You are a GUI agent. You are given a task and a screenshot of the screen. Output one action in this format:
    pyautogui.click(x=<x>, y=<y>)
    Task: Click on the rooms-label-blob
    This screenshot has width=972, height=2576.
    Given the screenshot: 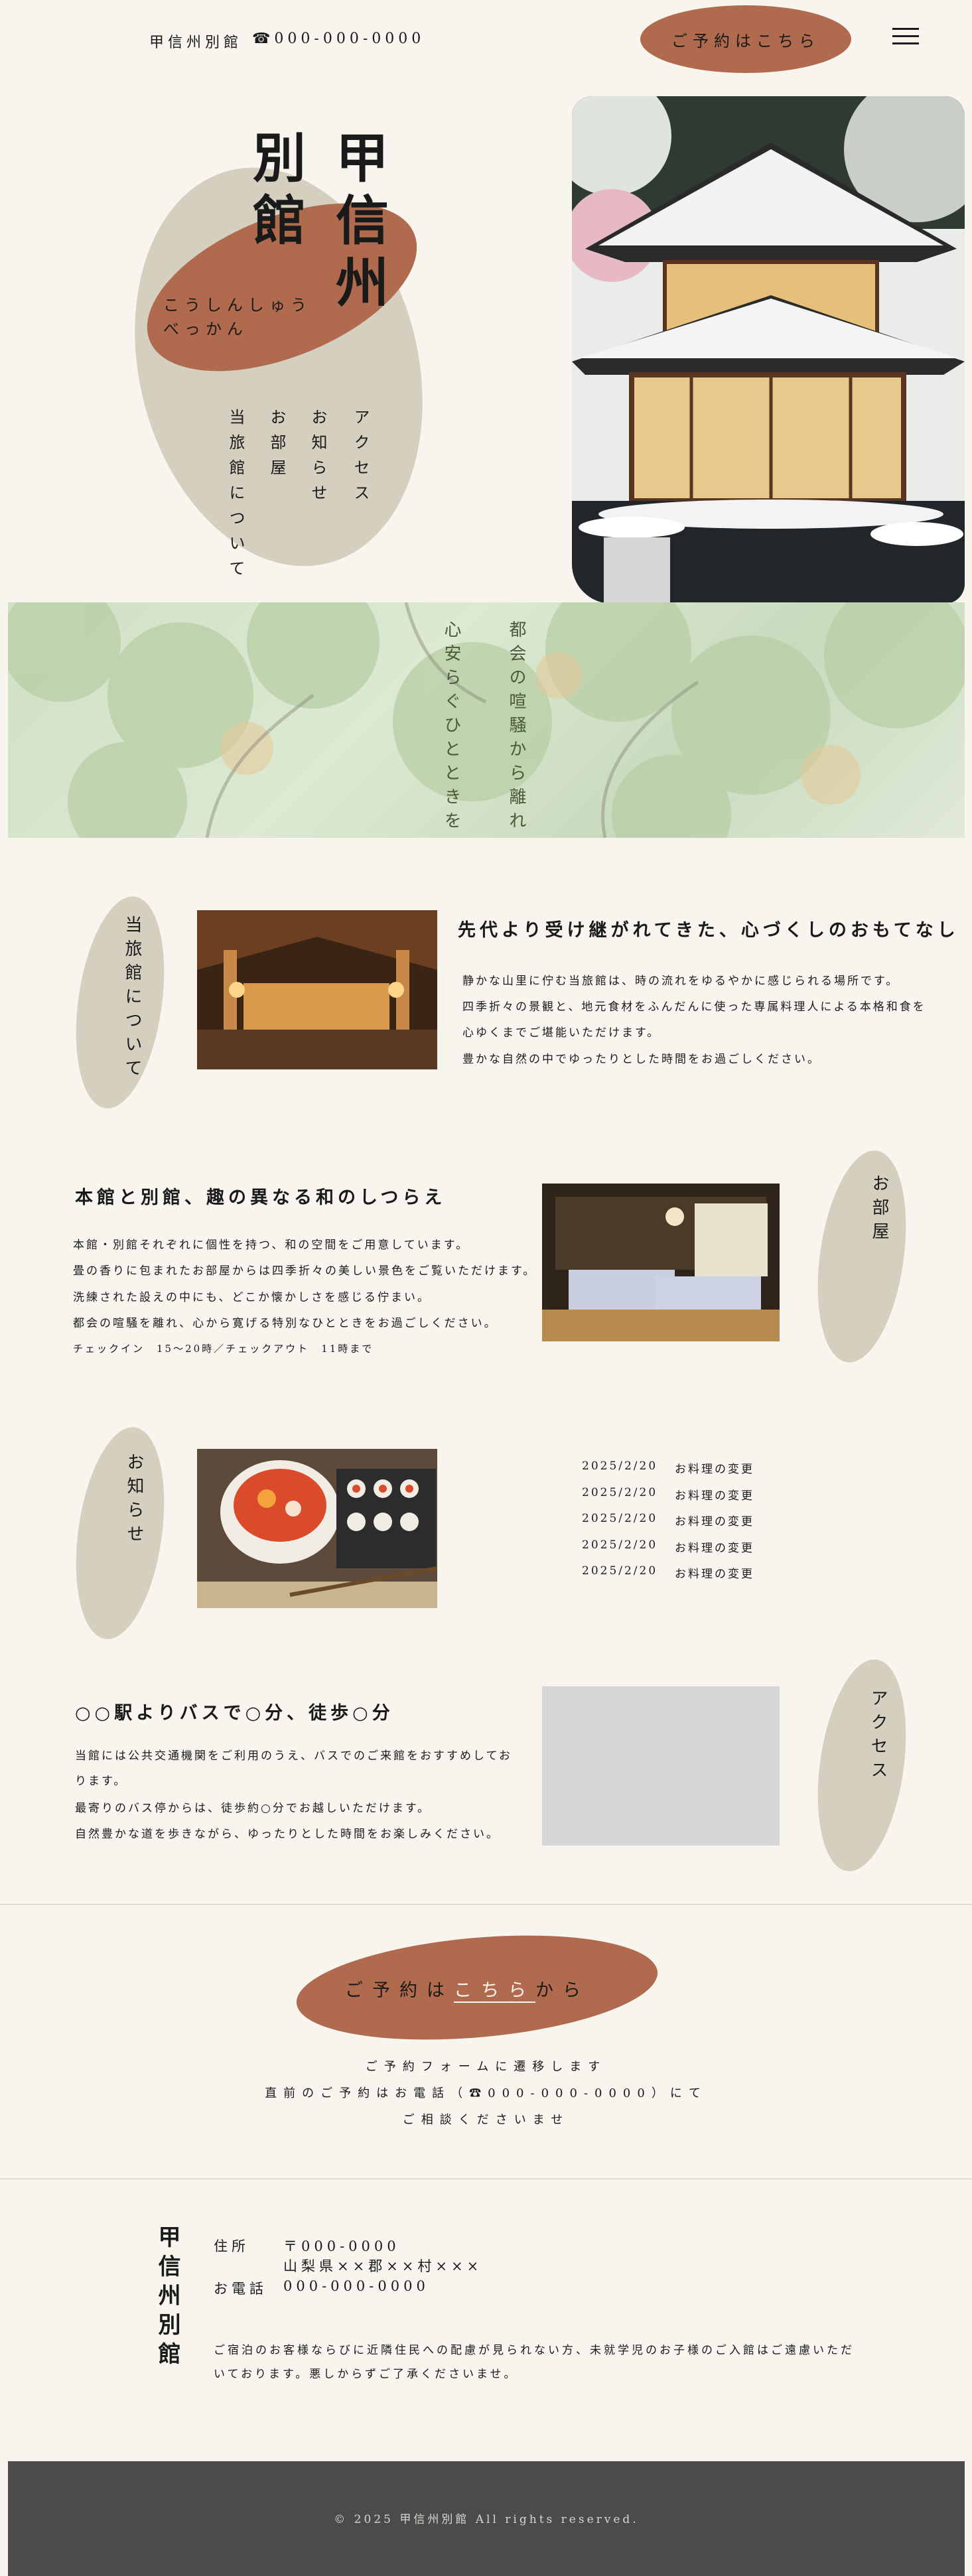 What is the action you would take?
    pyautogui.click(x=862, y=1256)
    